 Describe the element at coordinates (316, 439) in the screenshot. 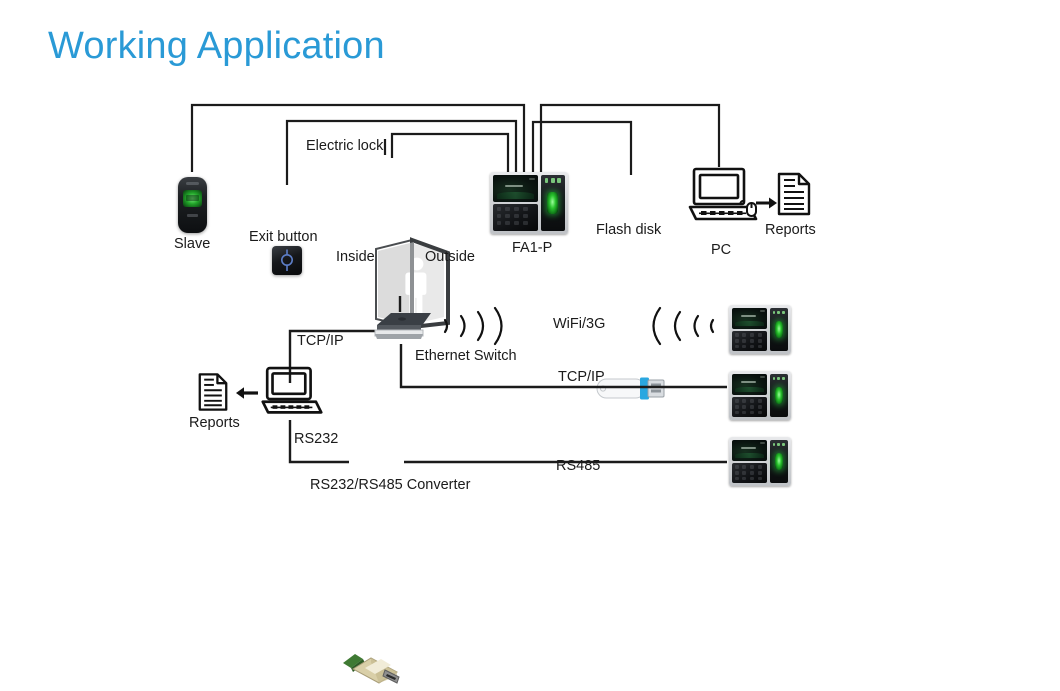

I see `link-label-rs232: RS232` at that location.